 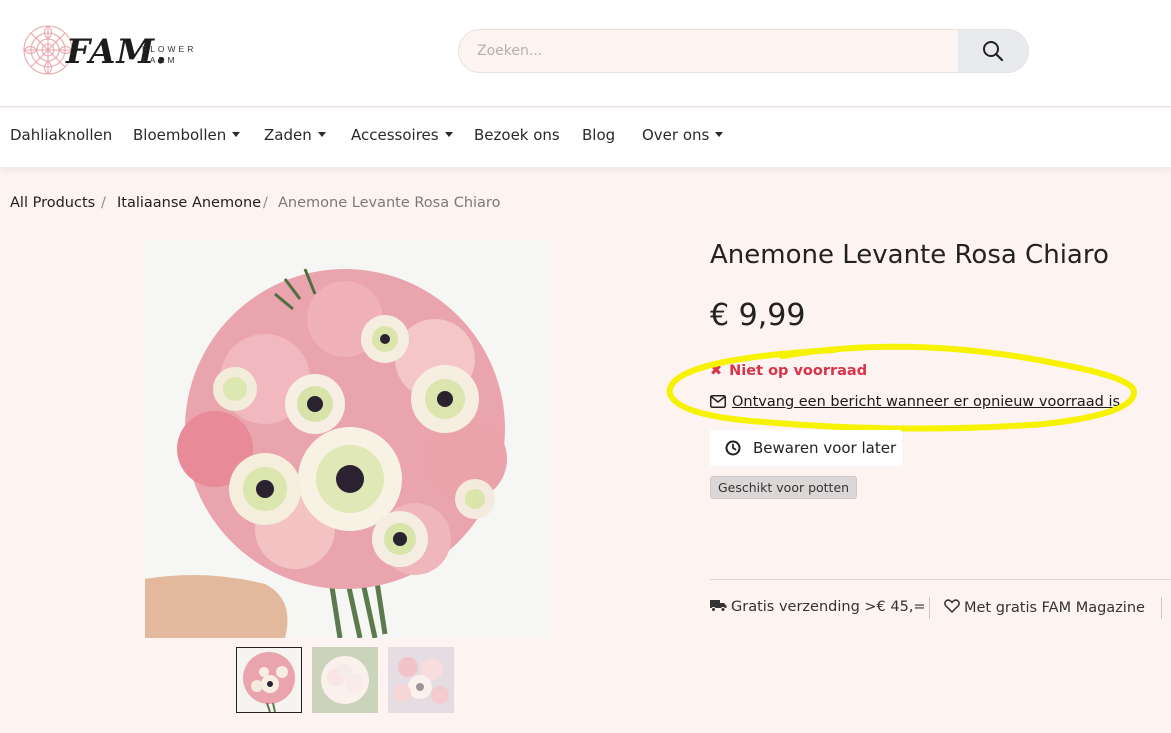 What do you see at coordinates (758, 315) in the screenshot?
I see `product-price: € 9,99` at bounding box center [758, 315].